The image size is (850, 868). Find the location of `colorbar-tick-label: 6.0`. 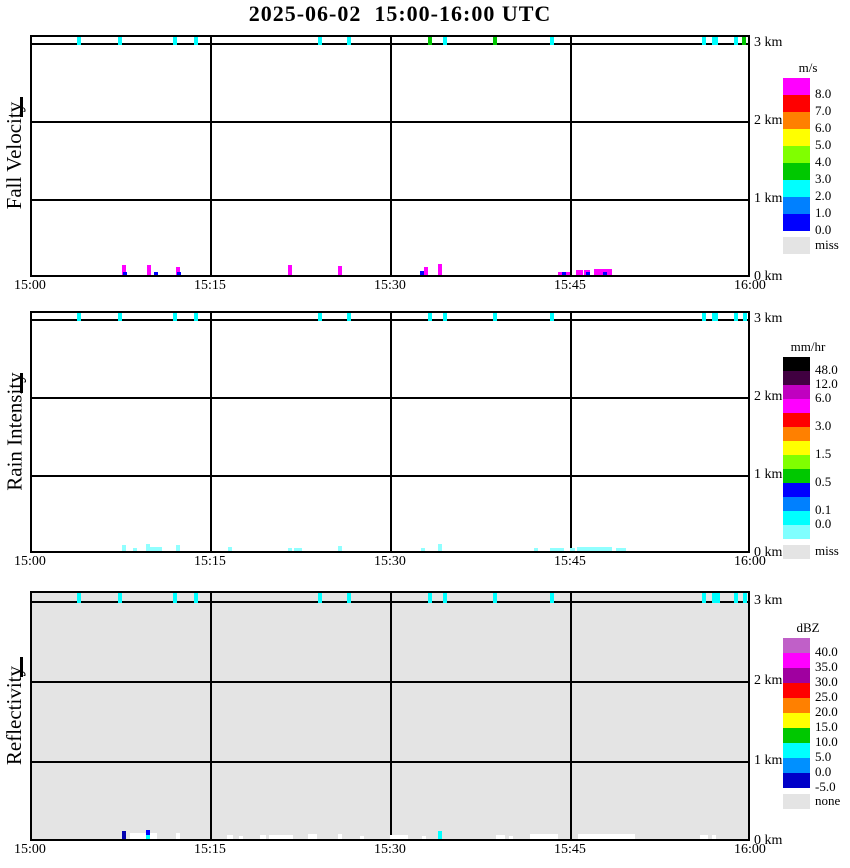

colorbar-tick-label: 6.0 is located at coordinates (823, 127).